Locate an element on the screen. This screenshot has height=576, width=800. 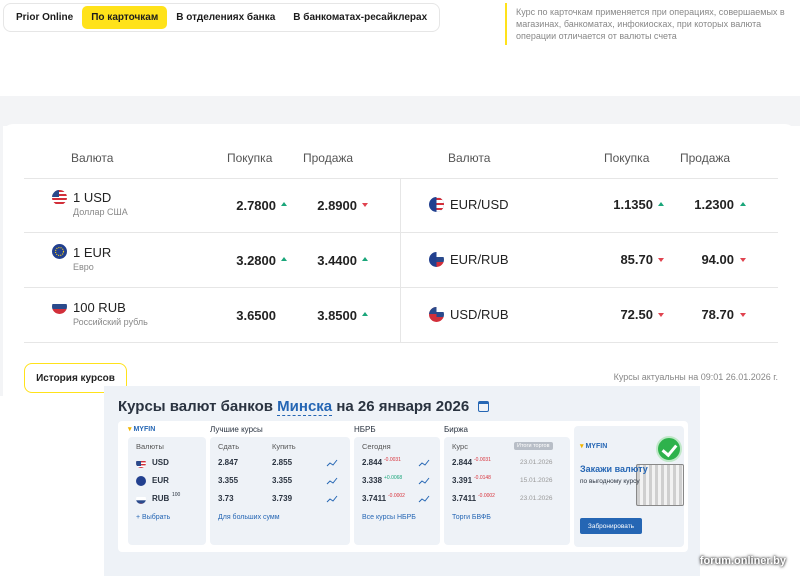
myfin-logo: ▾ MYFIN is located at coordinates (141, 429).